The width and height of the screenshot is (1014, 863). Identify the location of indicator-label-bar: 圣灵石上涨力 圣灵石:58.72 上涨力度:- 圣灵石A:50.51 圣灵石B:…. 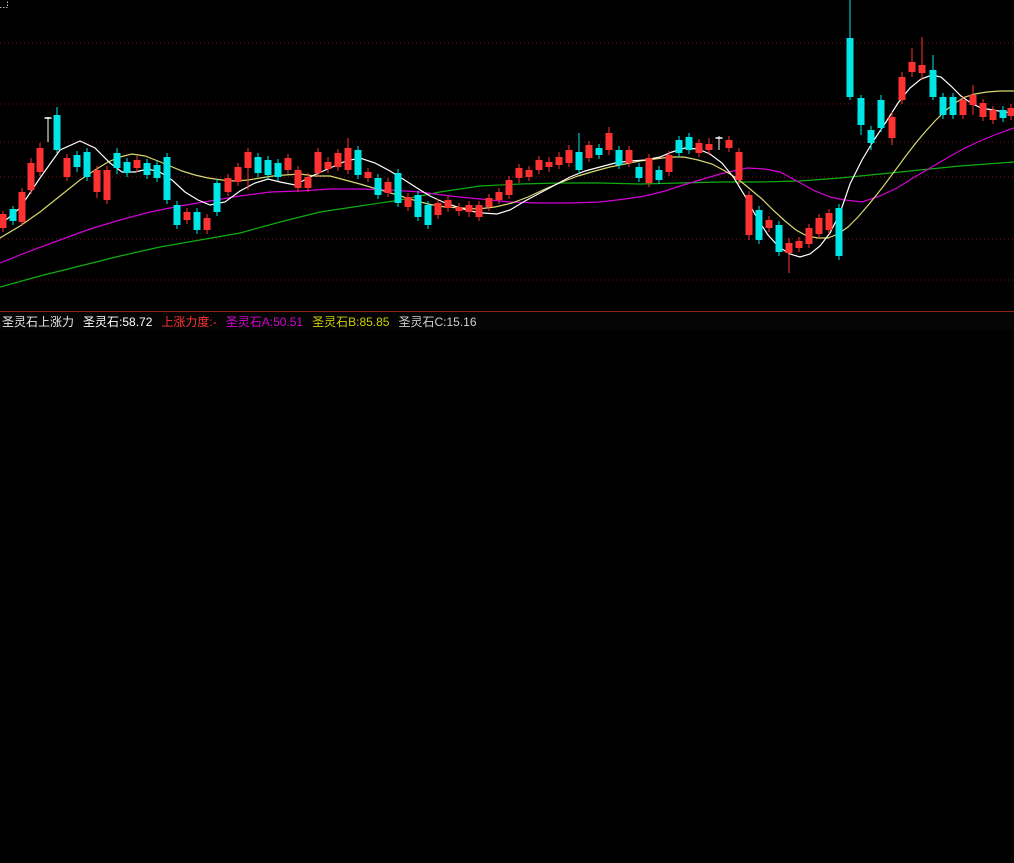
(507, 320).